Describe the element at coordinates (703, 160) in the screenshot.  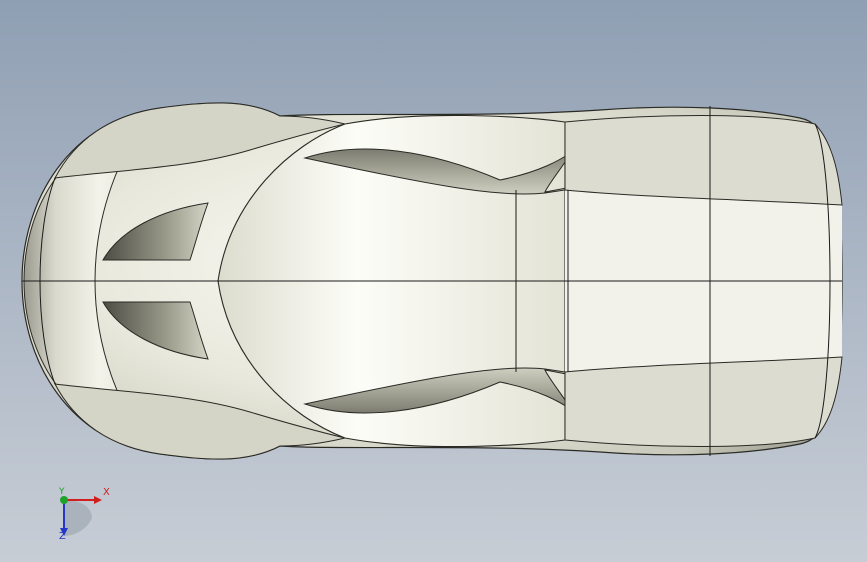
I see `rear-panel-upper` at that location.